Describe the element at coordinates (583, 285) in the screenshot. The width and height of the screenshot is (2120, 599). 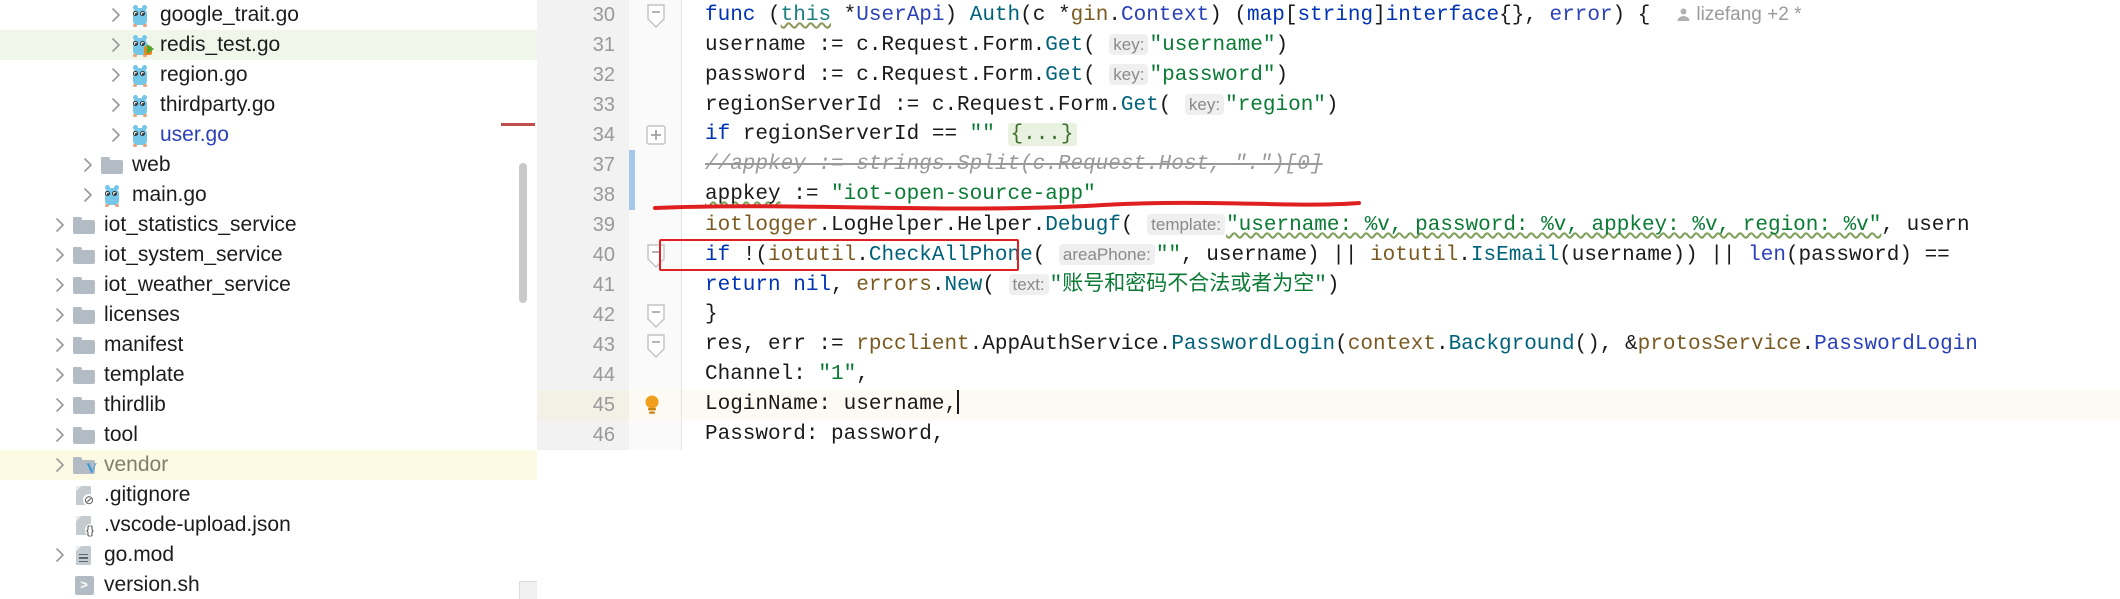
I see `line-number: 41` at that location.